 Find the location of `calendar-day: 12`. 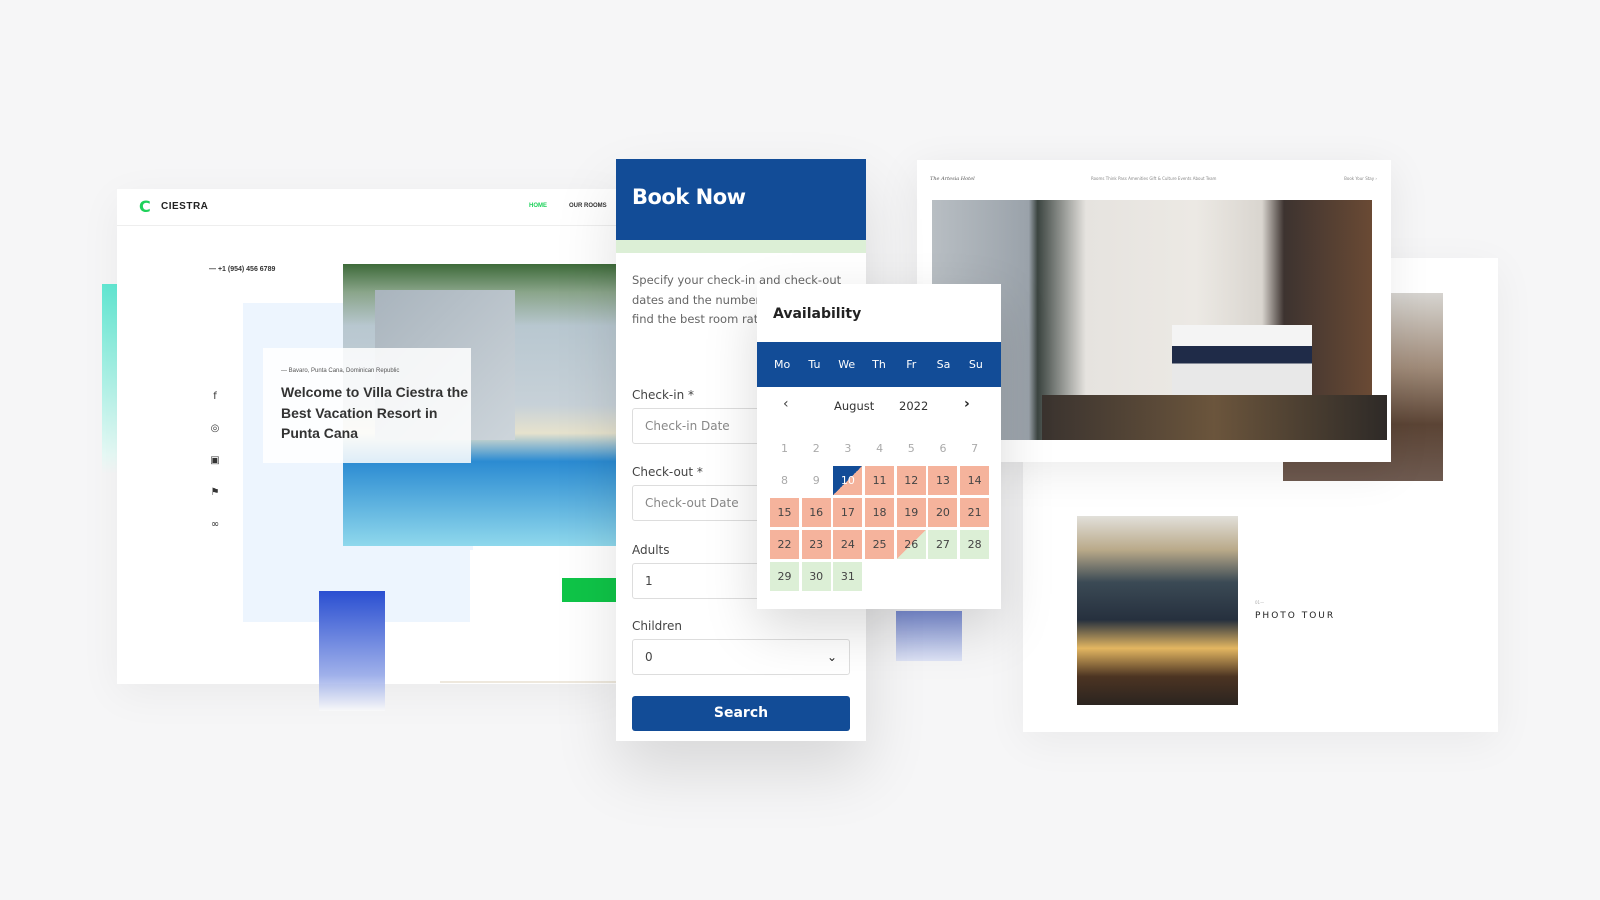

calendar-day: 12 is located at coordinates (911, 480).